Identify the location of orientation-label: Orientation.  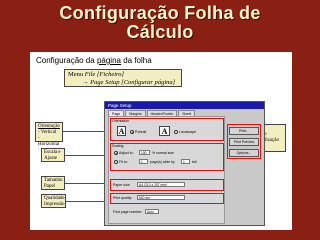
(121, 121).